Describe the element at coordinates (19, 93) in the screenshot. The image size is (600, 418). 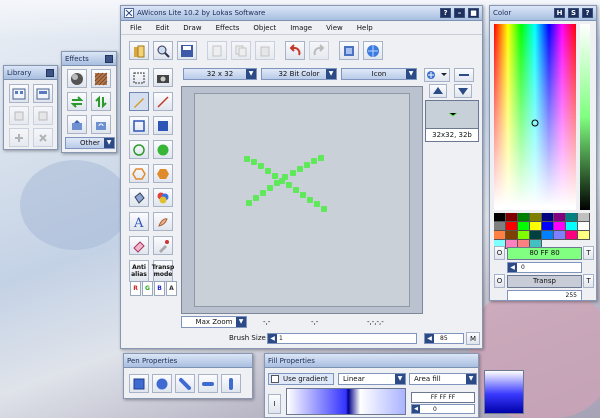
I see `library-open-icon` at that location.